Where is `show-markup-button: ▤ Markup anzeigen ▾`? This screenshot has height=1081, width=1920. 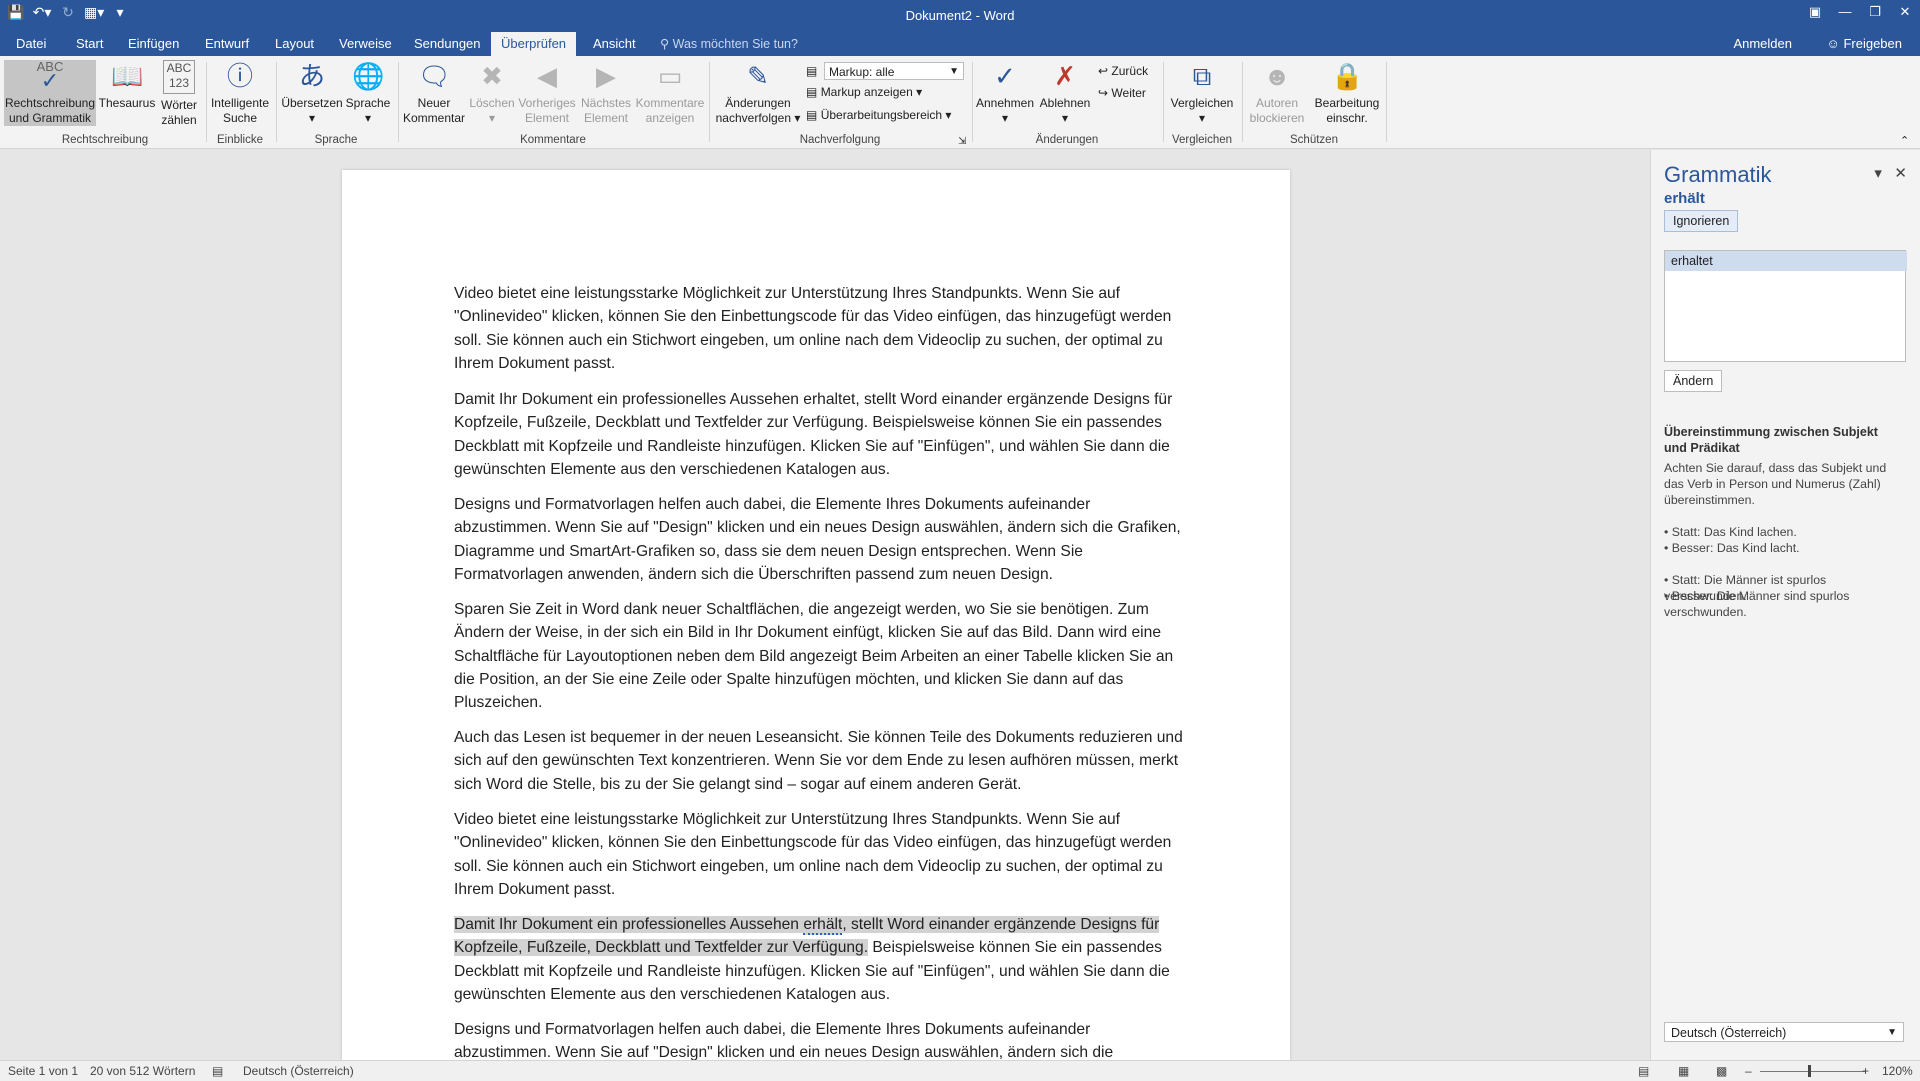
show-markup-button: ▤ Markup anzeigen ▾ is located at coordinates (864, 92).